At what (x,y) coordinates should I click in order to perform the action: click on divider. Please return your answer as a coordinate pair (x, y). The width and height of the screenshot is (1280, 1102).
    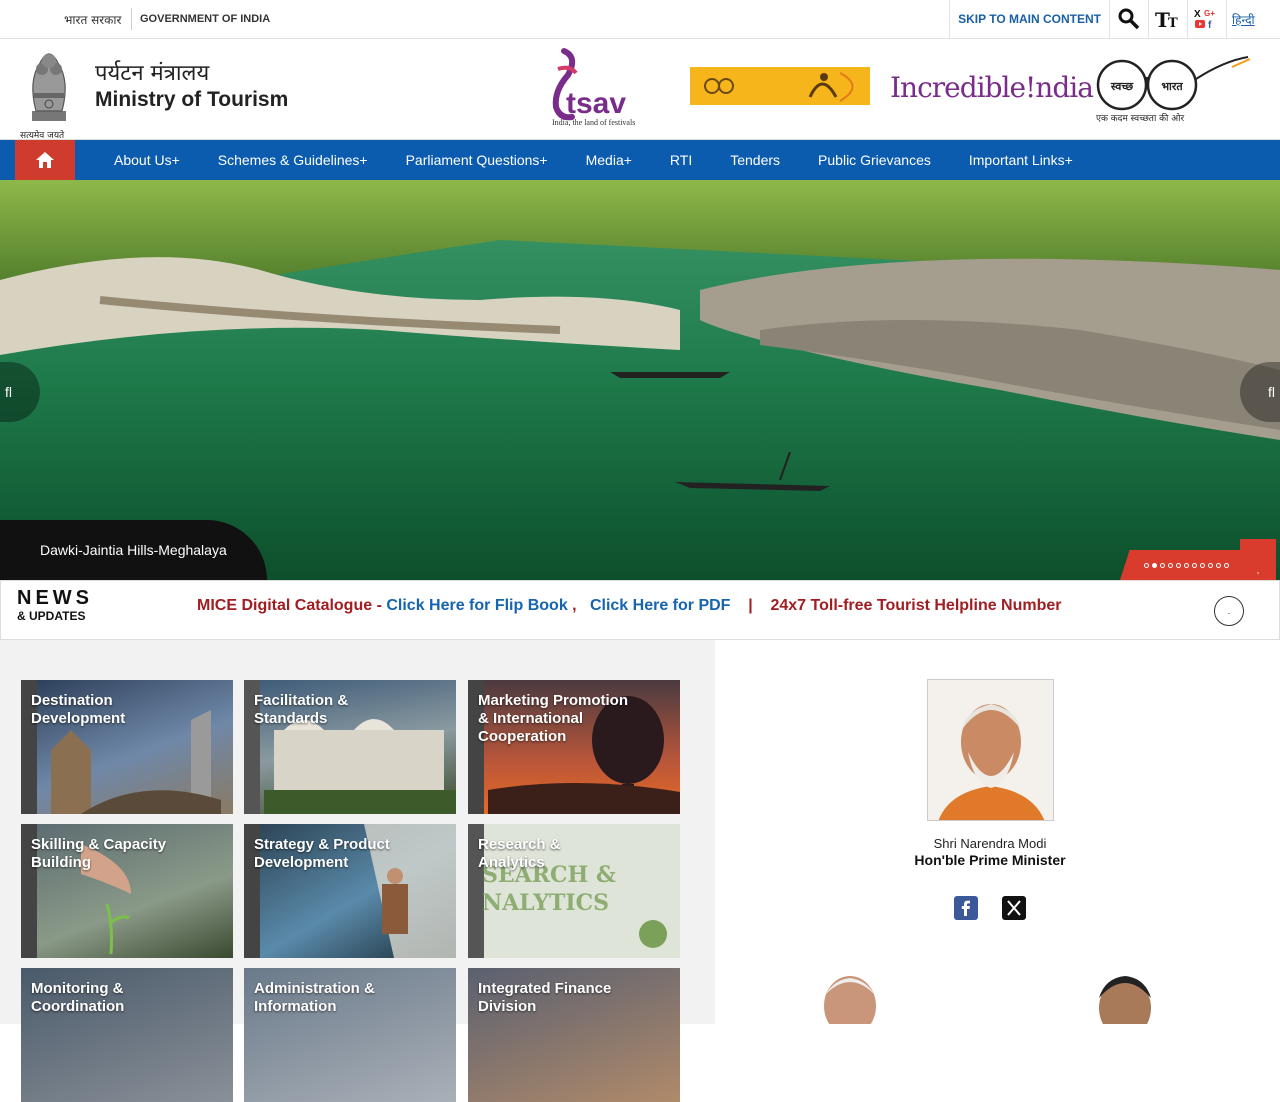
    Looking at the image, I should click on (131, 19).